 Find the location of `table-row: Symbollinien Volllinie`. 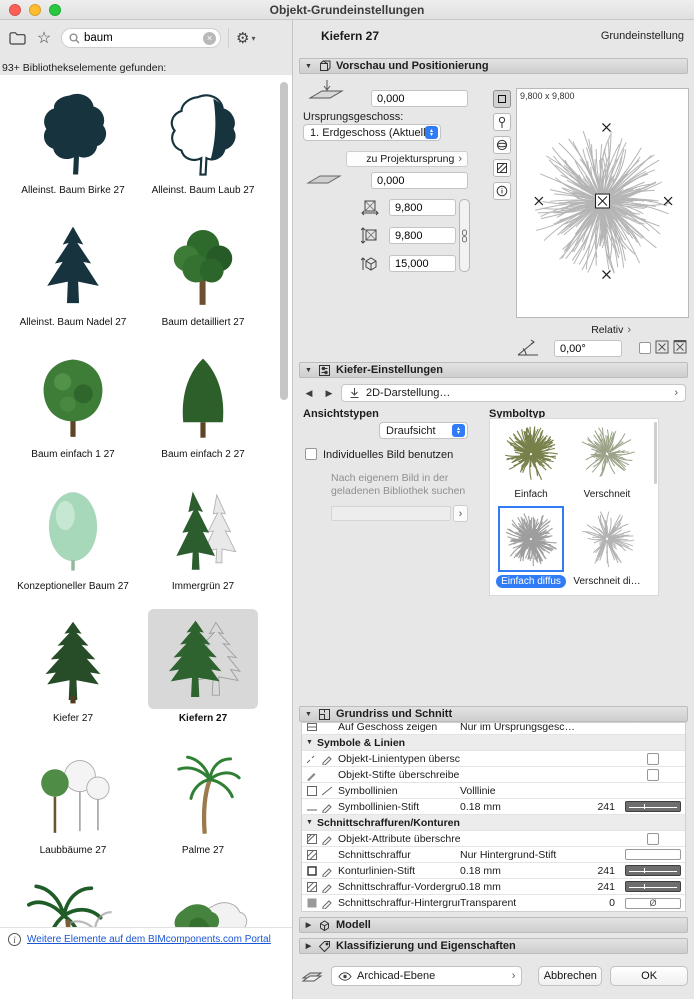

table-row: Symbollinien Volllinie is located at coordinates (493, 791).